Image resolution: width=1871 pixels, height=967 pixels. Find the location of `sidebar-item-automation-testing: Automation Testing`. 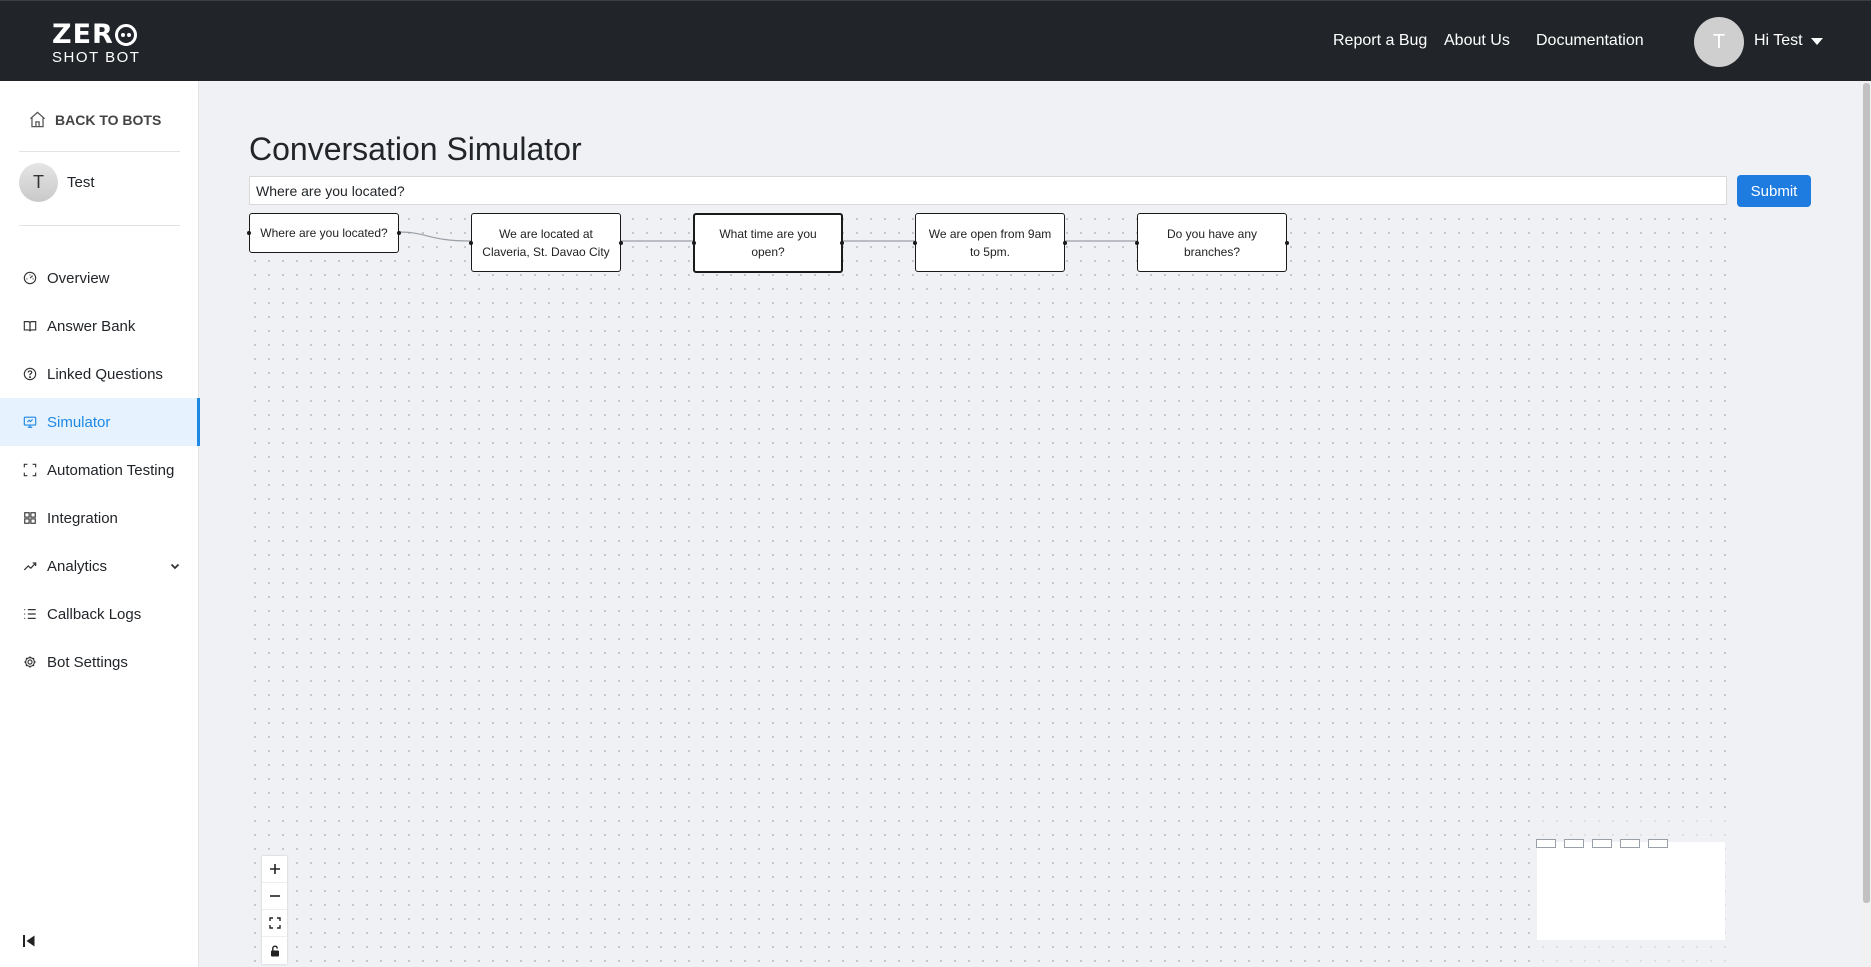

sidebar-item-automation-testing: Automation Testing is located at coordinates (99, 470).